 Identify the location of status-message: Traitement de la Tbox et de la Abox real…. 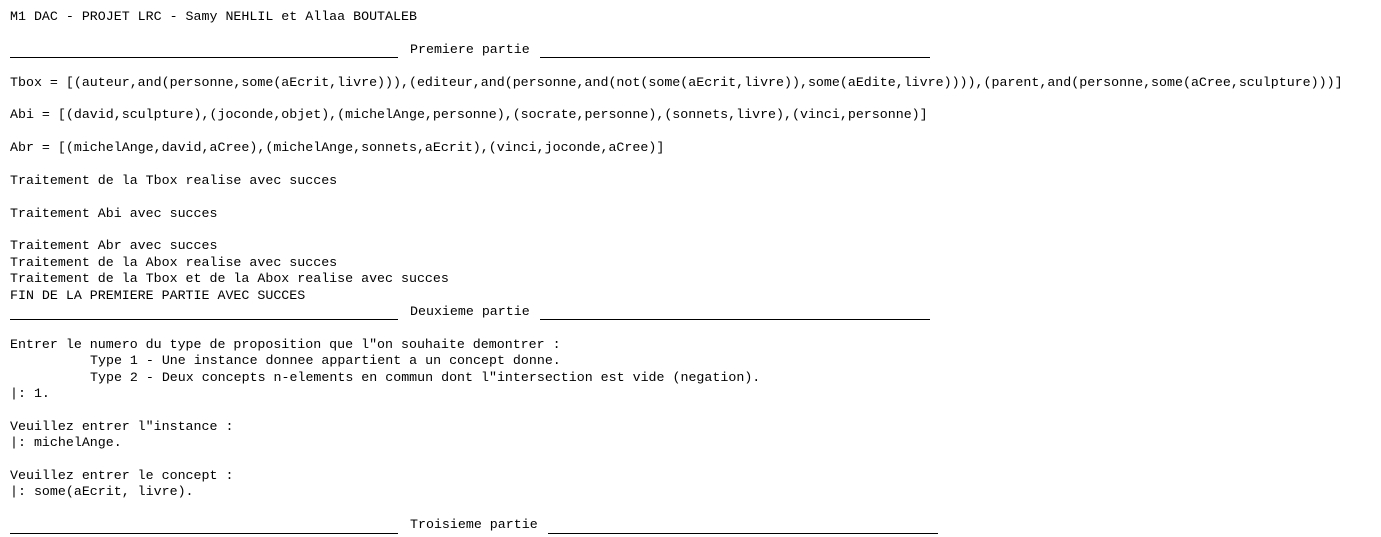
(229, 279).